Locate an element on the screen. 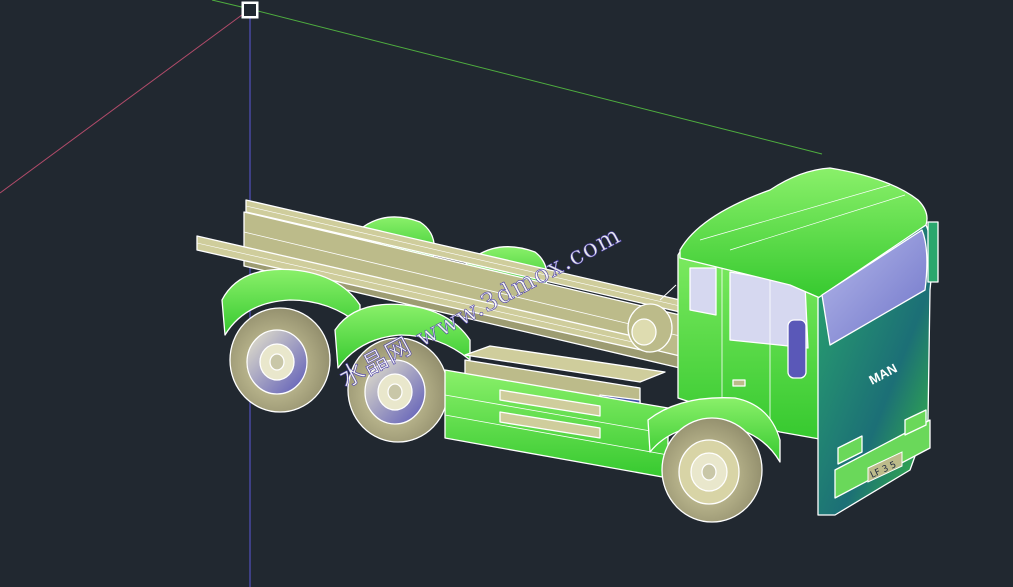 Image resolution: width=1013 pixels, height=587 pixels. ucs-origin-grip-inner is located at coordinates (250, 10).